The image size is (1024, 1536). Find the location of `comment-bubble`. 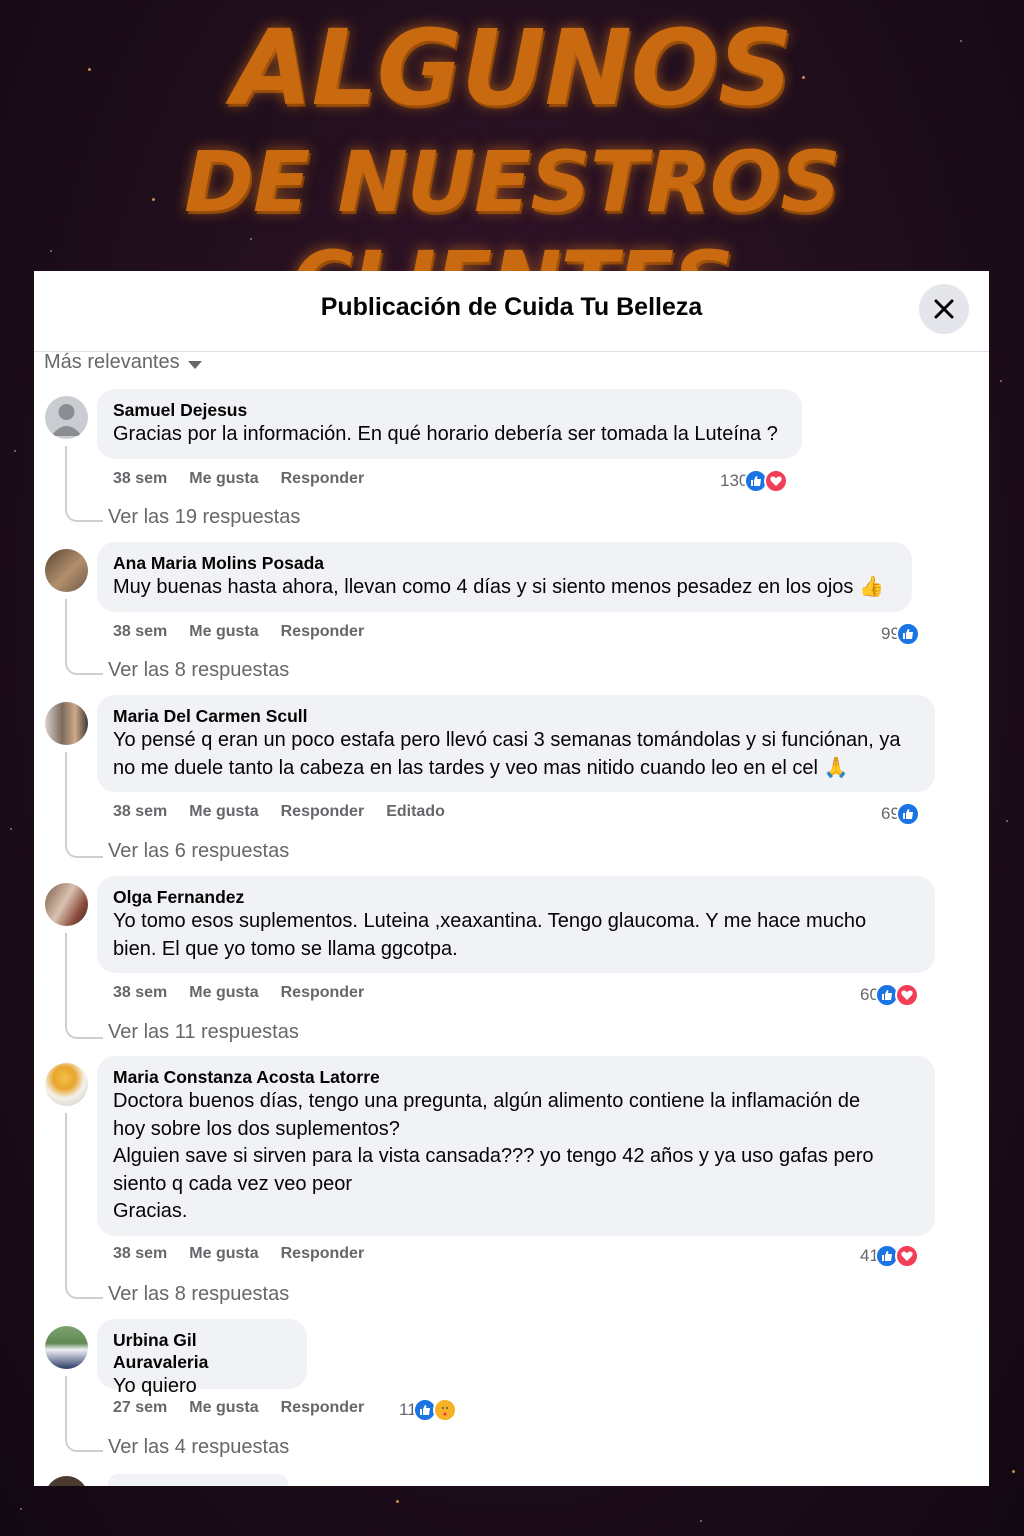

comment-bubble is located at coordinates (198, 1480).